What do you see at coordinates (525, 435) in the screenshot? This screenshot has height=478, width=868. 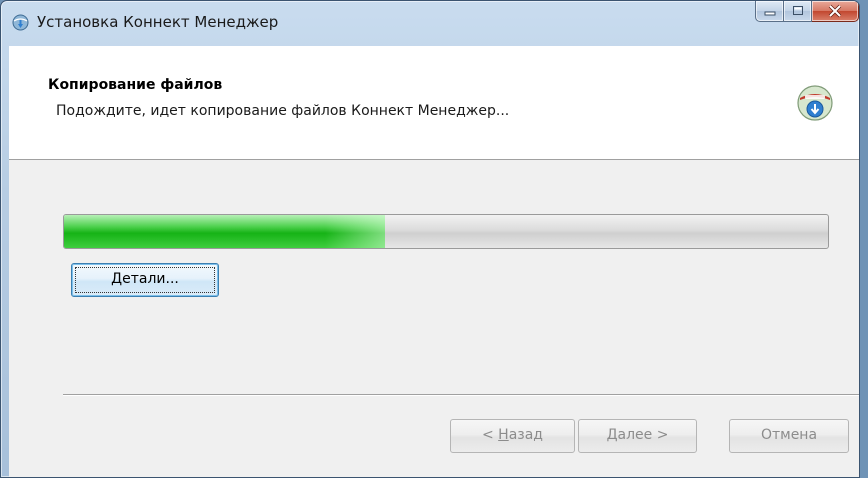 I see `back-label: азад` at bounding box center [525, 435].